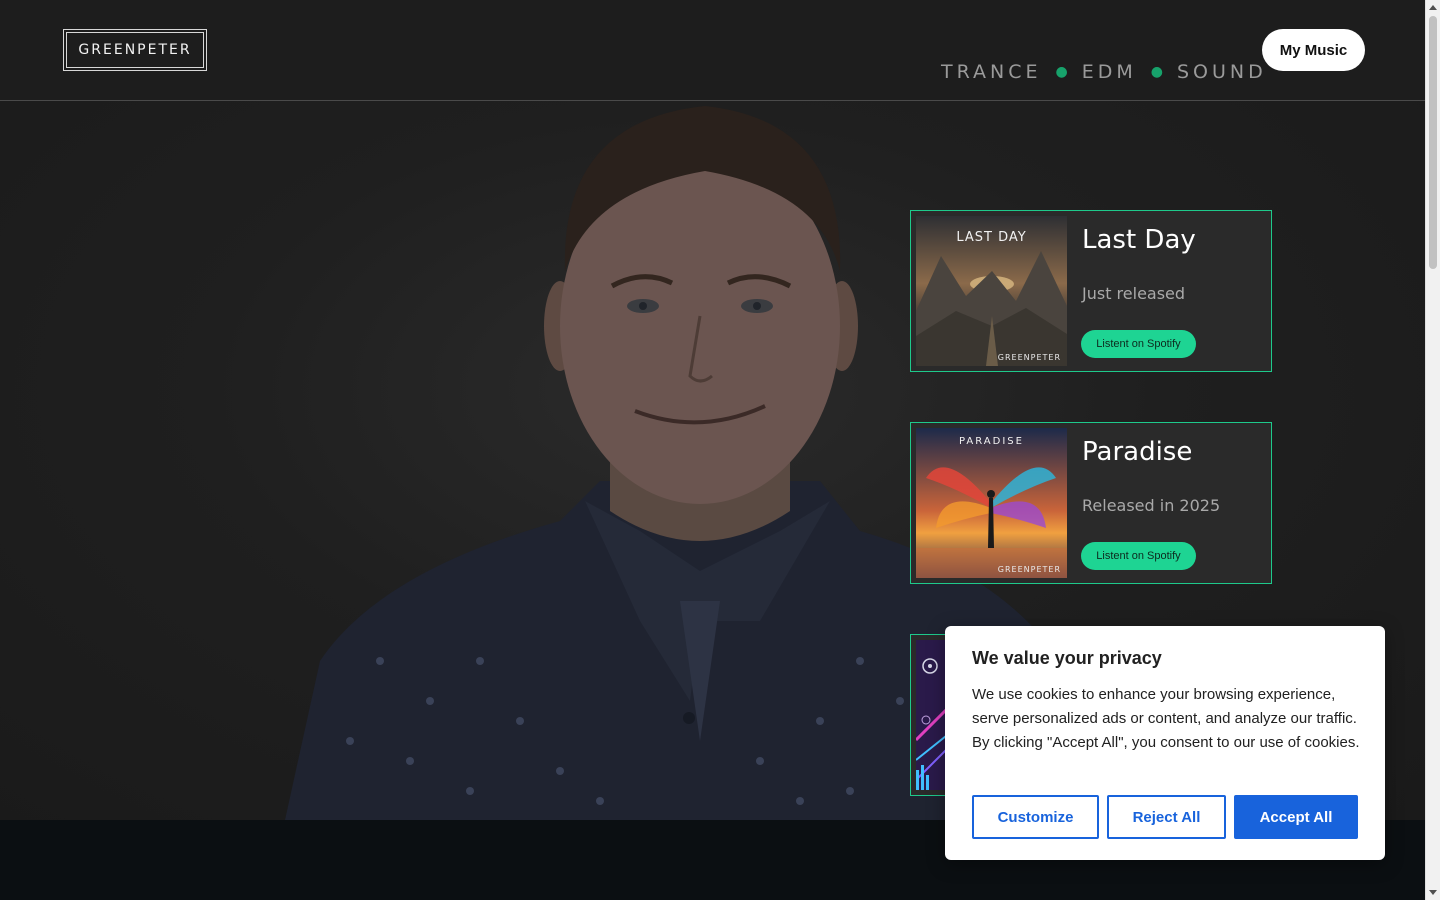 Image resolution: width=1440 pixels, height=900 pixels. Describe the element at coordinates (1109, 72) in the screenshot. I see `tagline-word: EDM` at that location.